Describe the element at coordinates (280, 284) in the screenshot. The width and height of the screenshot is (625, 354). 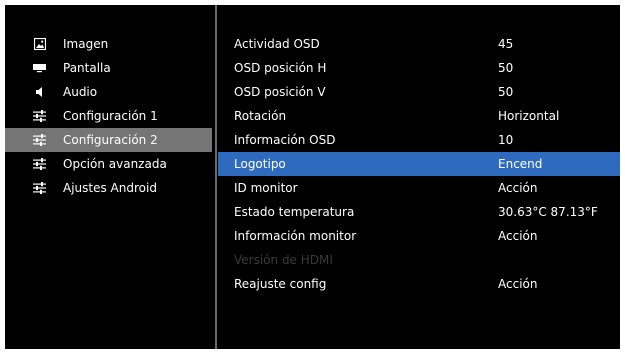
I see `setting-label: Reajuste config` at that location.